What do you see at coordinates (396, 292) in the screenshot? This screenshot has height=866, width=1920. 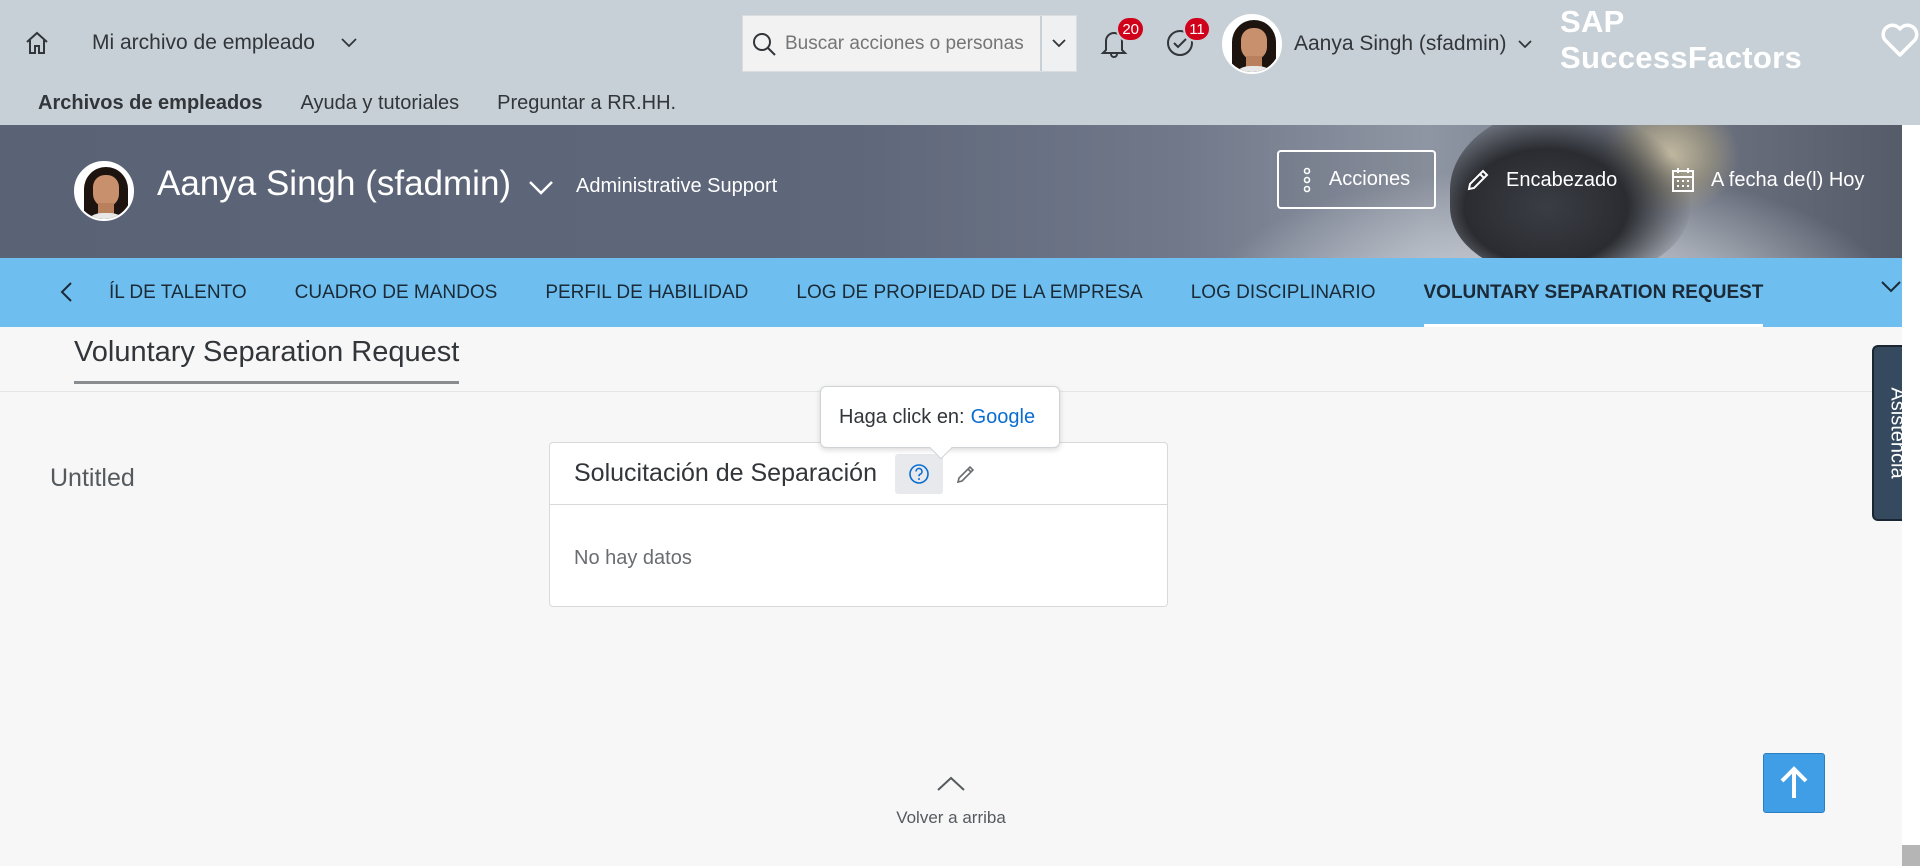 I see `tab-dashboard: CUADRO DE MANDOS` at bounding box center [396, 292].